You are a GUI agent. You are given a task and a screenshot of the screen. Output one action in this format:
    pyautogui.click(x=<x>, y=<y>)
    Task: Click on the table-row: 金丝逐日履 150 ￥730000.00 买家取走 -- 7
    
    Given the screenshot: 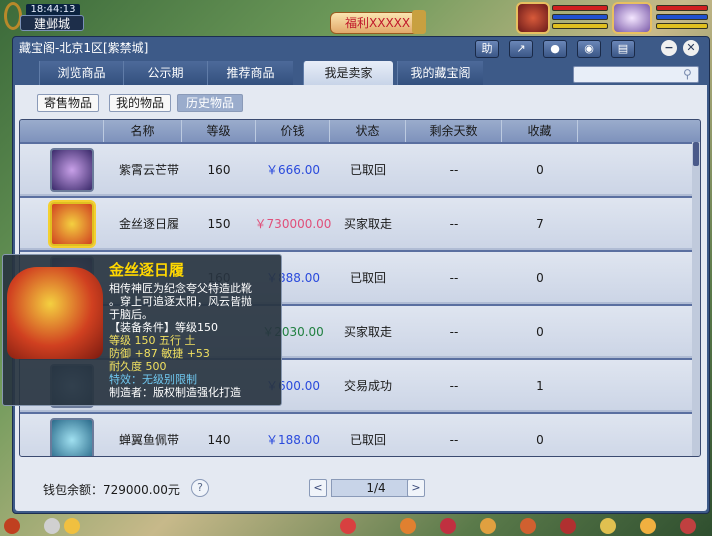 What is the action you would take?
    pyautogui.click(x=357, y=224)
    